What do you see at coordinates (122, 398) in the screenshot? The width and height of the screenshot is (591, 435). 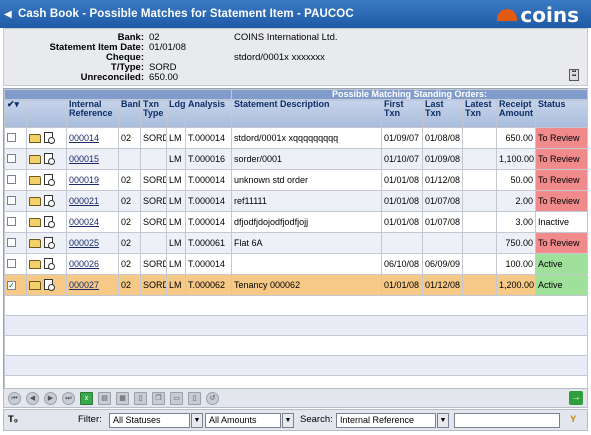 I see `calculator-icon: ▦` at bounding box center [122, 398].